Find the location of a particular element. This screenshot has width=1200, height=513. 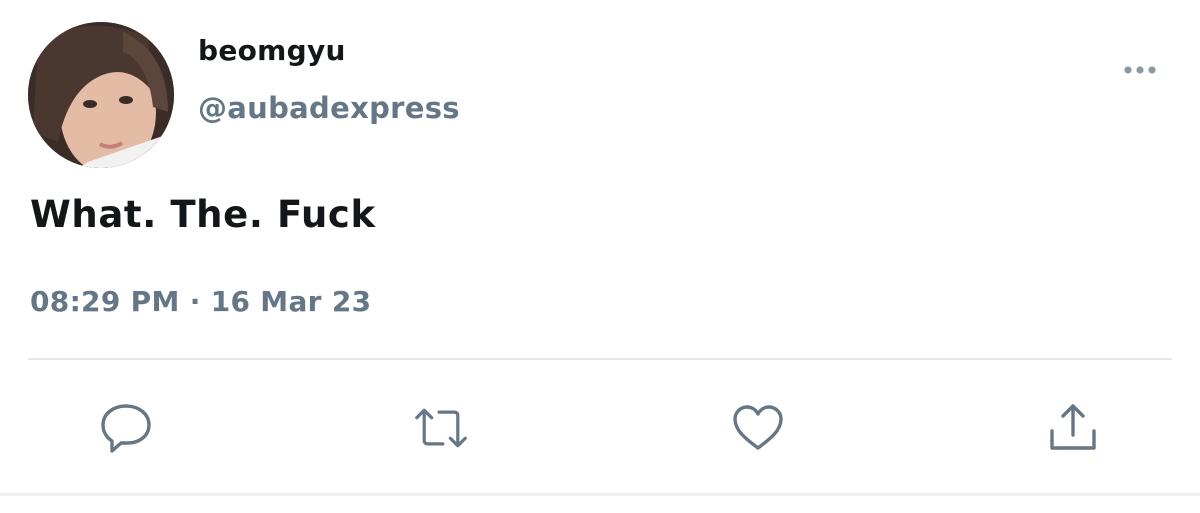

avatar is located at coordinates (101, 95).